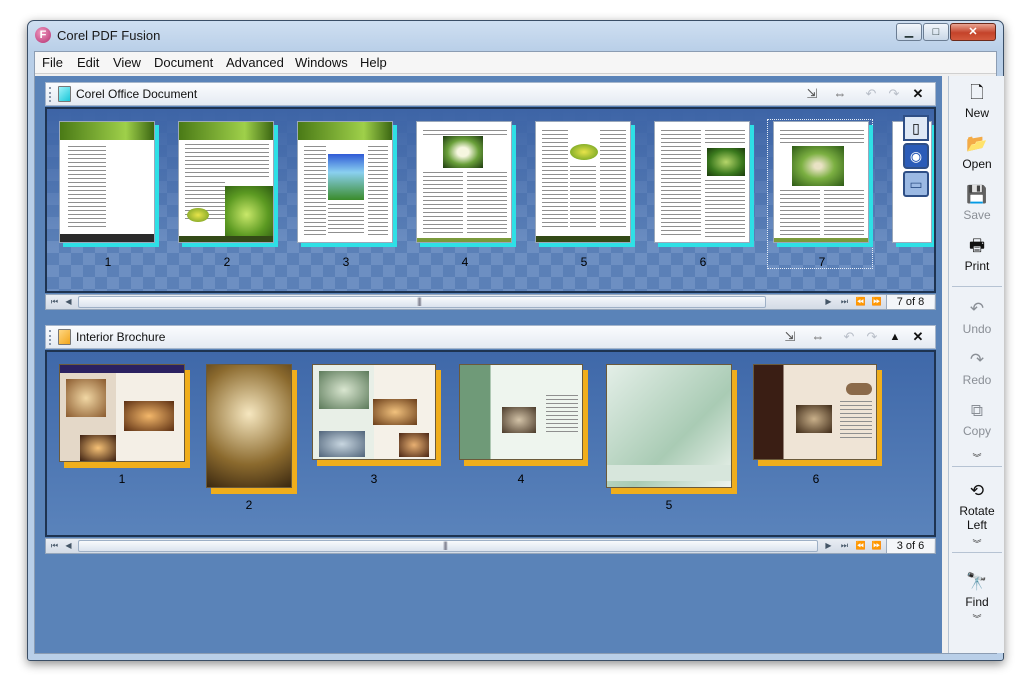 The image size is (1028, 686). I want to click on menu-help: Help, so click(373, 62).